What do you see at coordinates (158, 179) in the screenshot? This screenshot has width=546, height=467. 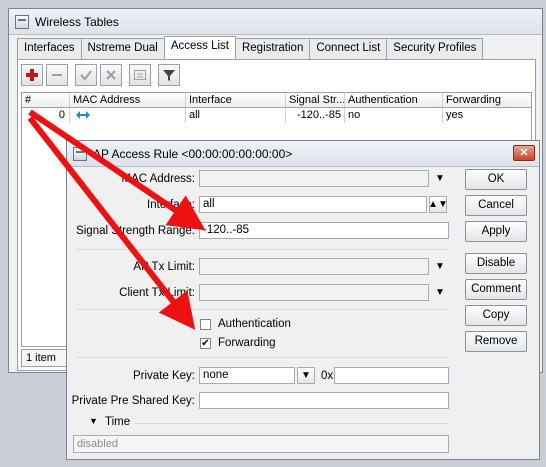 I see `mac-address-label: MAC Address:` at bounding box center [158, 179].